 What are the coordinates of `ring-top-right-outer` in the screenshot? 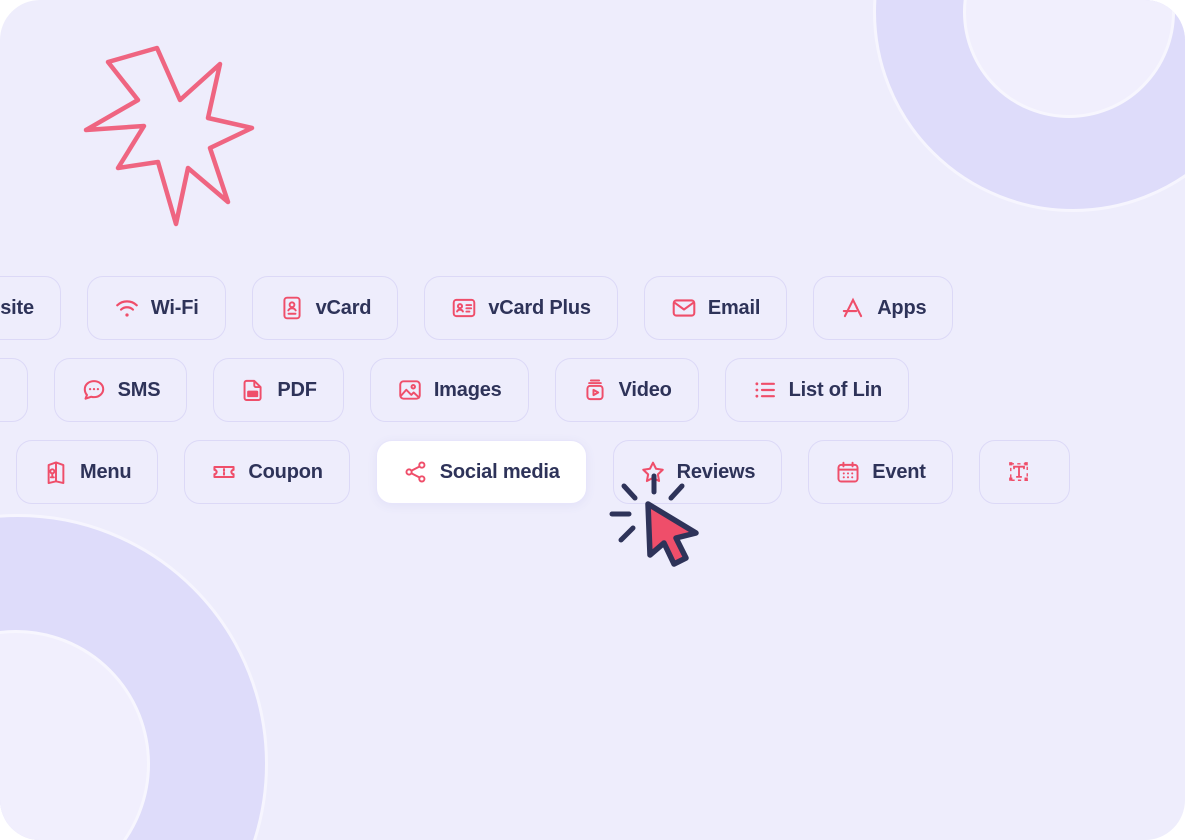 It's located at (1029, 106).